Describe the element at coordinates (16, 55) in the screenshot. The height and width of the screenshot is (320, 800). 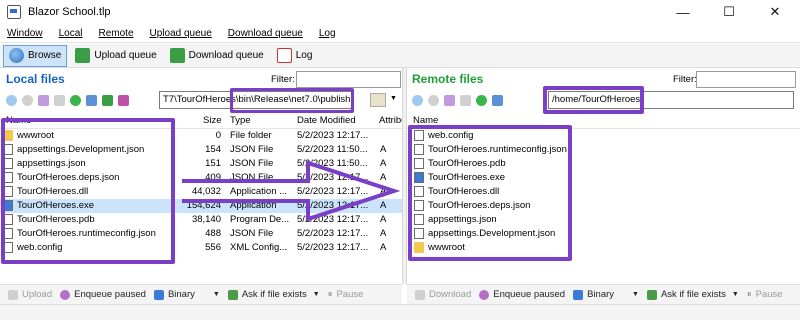
I see `browse-icon` at that location.